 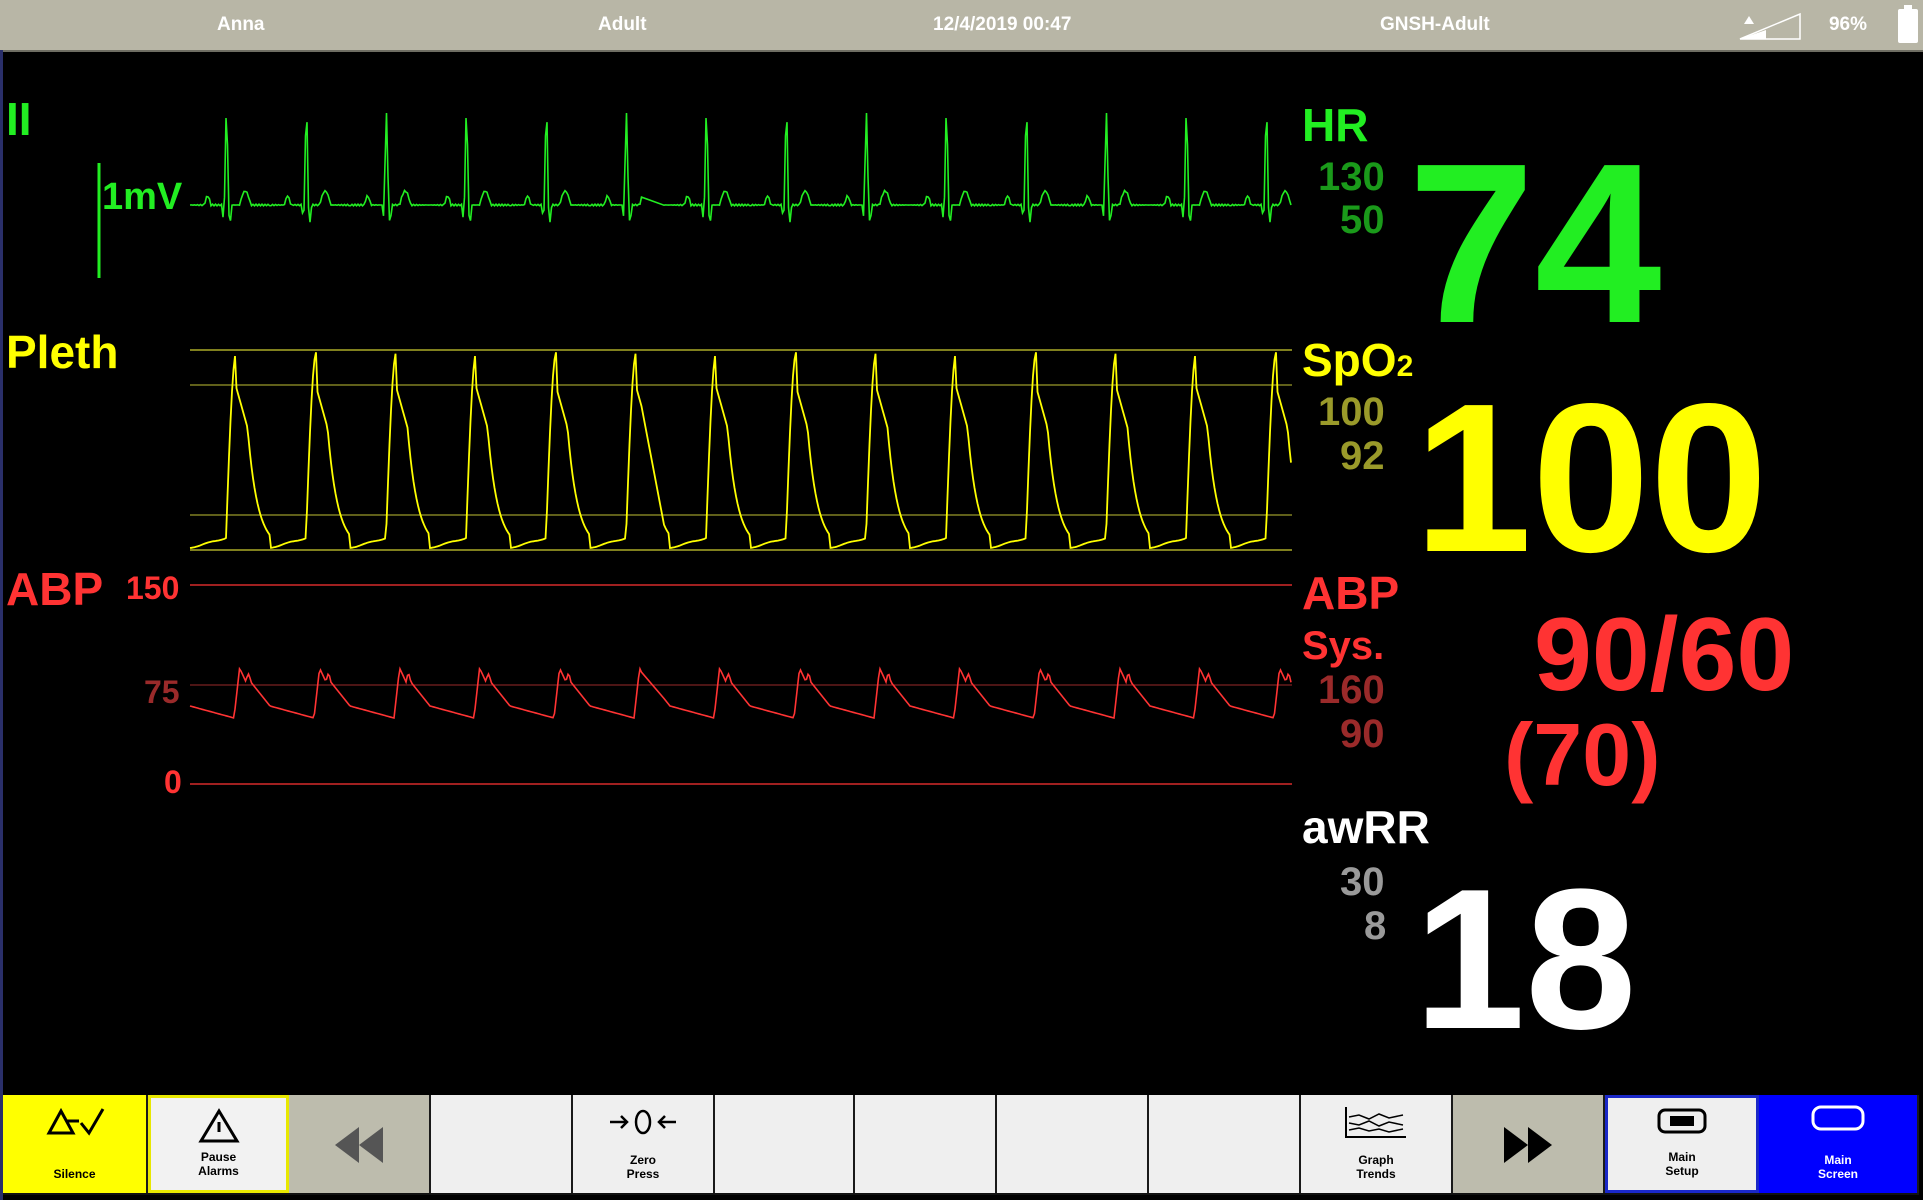 What do you see at coordinates (1535, 244) in the screenshot?
I see `hr-value: 74` at bounding box center [1535, 244].